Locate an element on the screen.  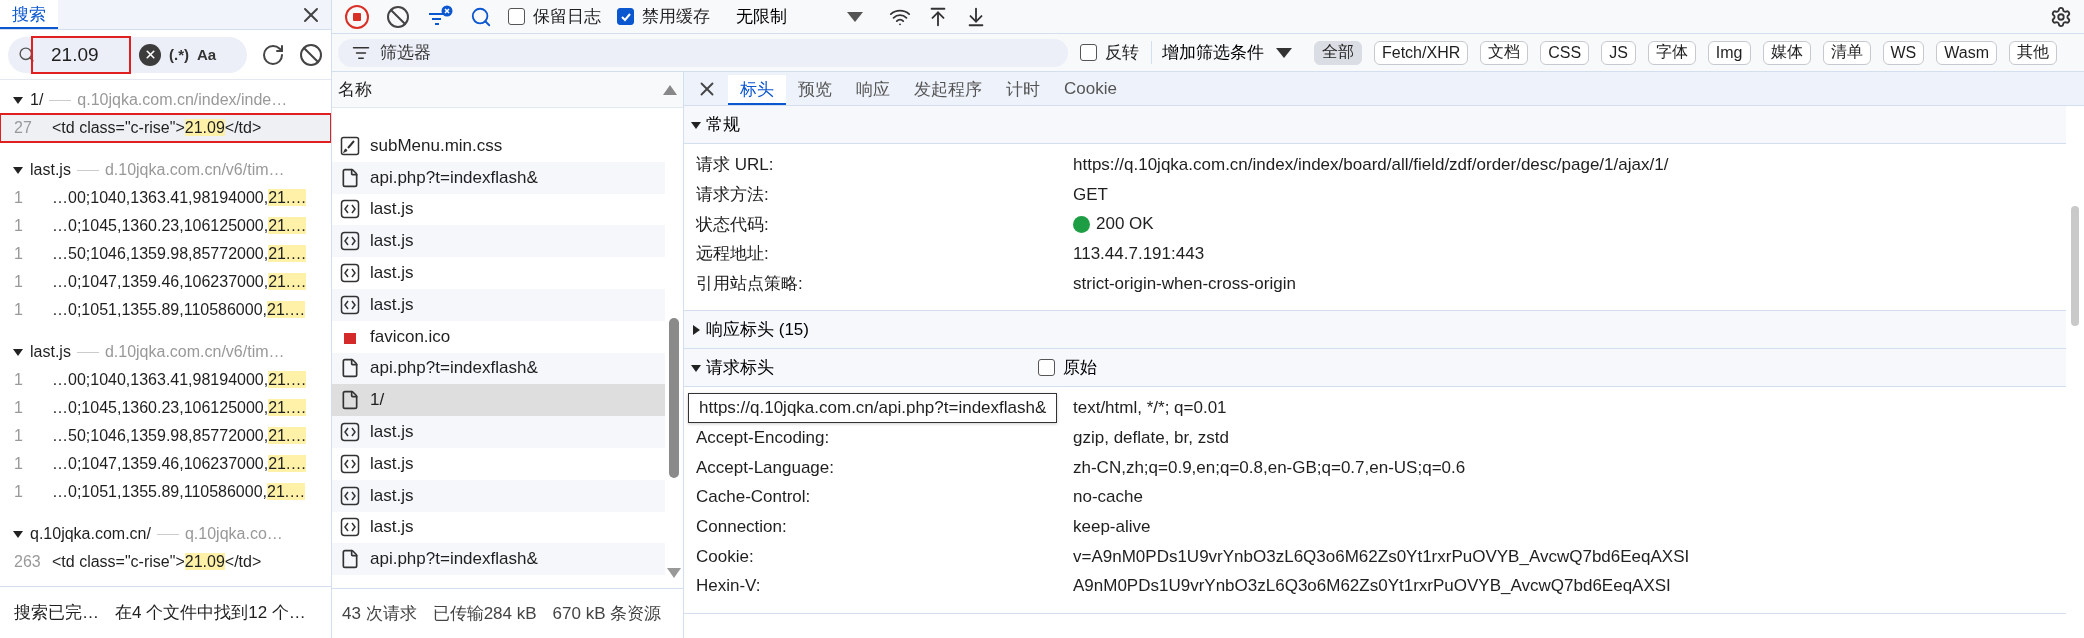
search-field: 21.09 (.*) Aa is located at coordinates (127, 54).